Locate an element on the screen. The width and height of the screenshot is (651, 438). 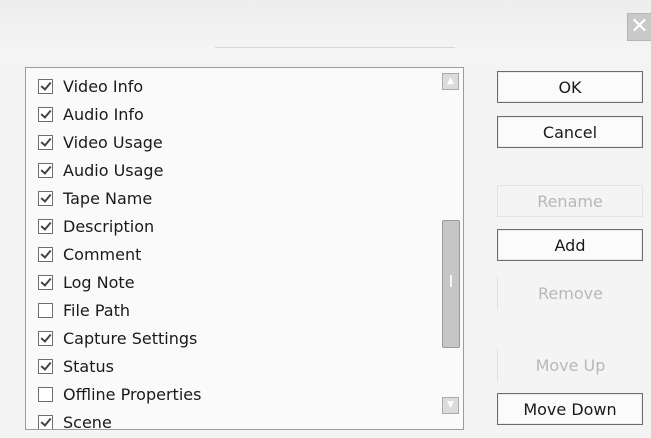
list-item: Status is located at coordinates (76, 366).